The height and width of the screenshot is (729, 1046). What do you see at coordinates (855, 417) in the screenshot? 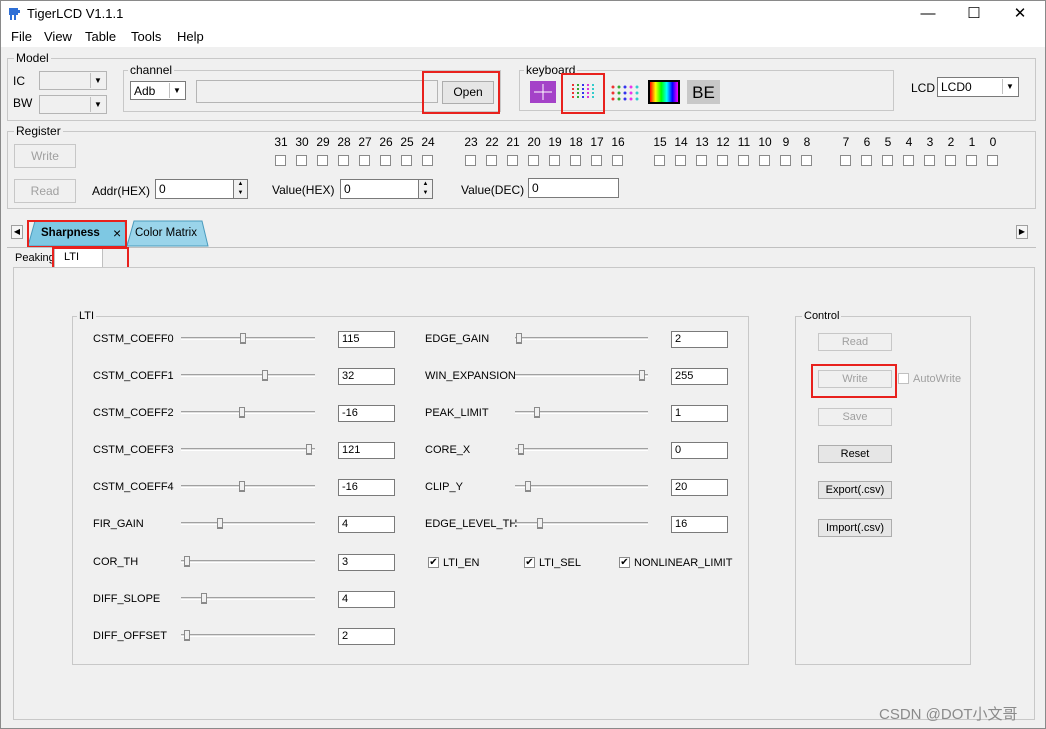
I see `control-save-button: Save` at bounding box center [855, 417].